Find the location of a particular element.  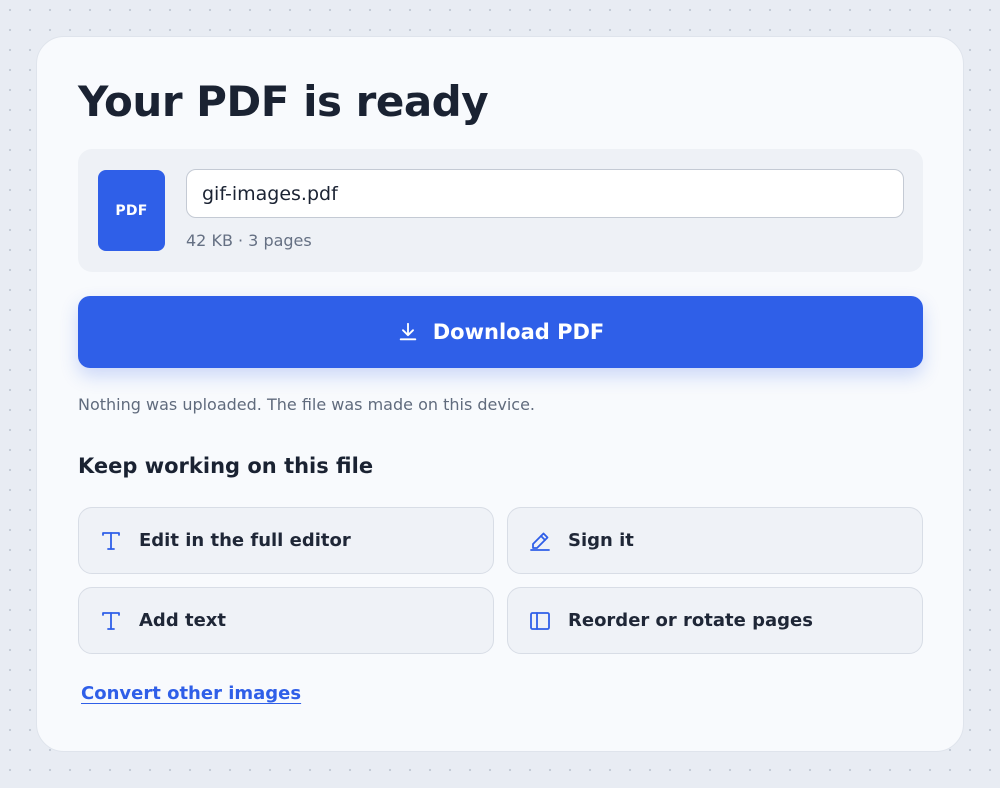

action-label: Reorder or rotate pages is located at coordinates (690, 620).